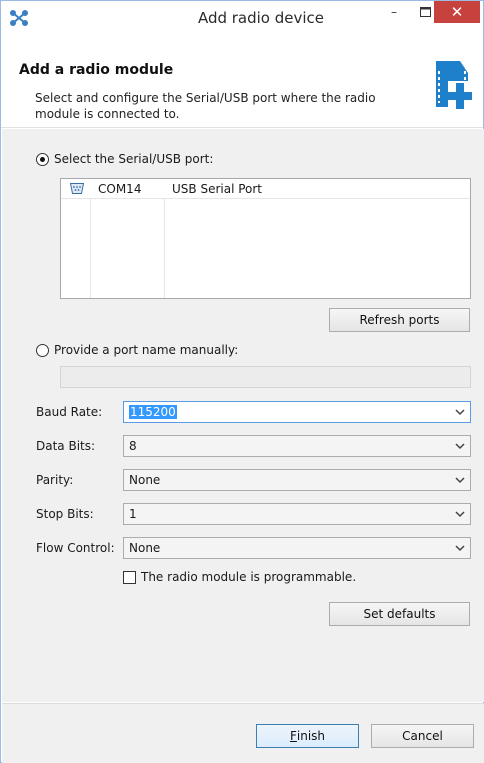 This screenshot has height=763, width=484. What do you see at coordinates (265, 377) in the screenshot?
I see `manual-port-input` at bounding box center [265, 377].